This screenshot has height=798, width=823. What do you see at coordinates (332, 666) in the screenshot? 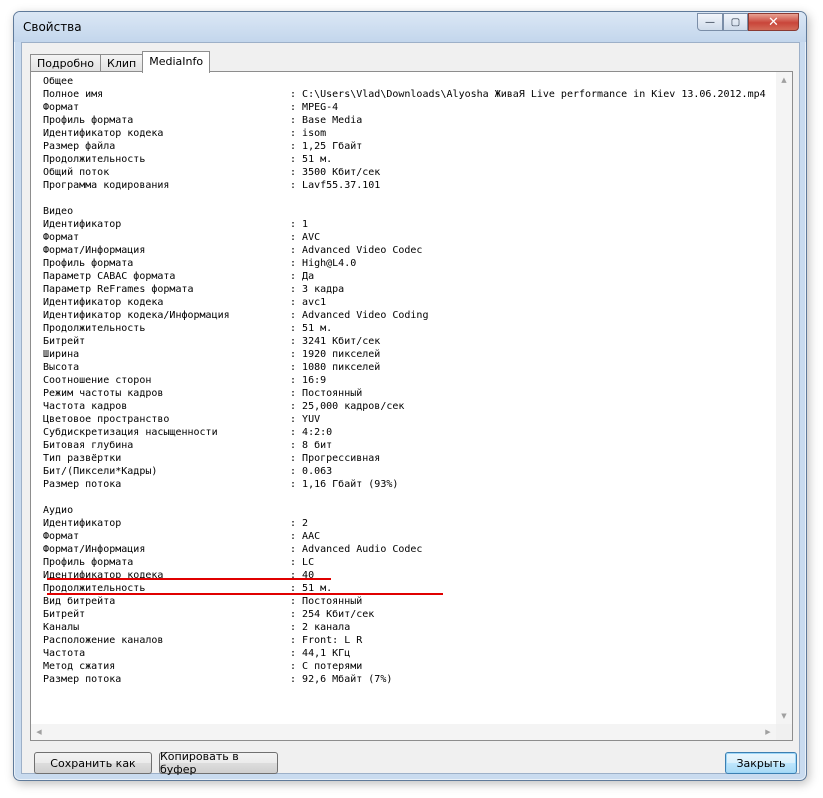
I see `info-value-text: С потерями` at bounding box center [332, 666].